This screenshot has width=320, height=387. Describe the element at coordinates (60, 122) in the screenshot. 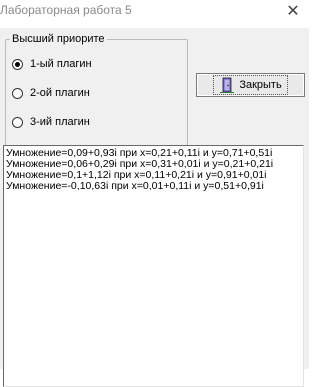

I see `radio-plugin-3-label: 3-ий плагин` at that location.